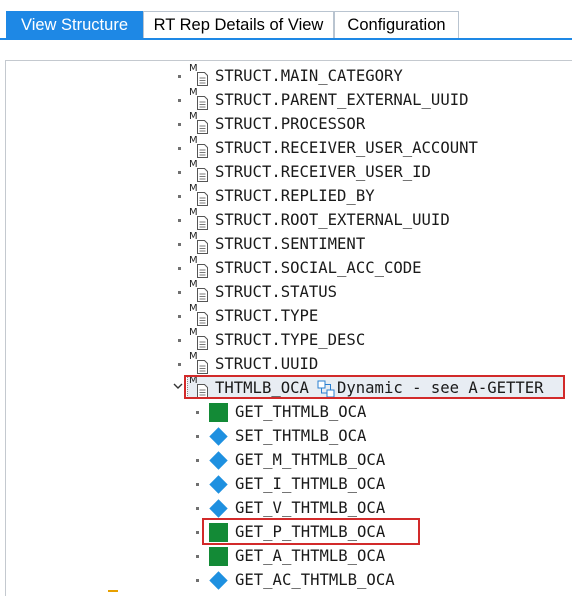 The image size is (572, 596). What do you see at coordinates (301, 412) in the screenshot?
I see `tree-node-label: GET_THTMLB_OCA` at bounding box center [301, 412].